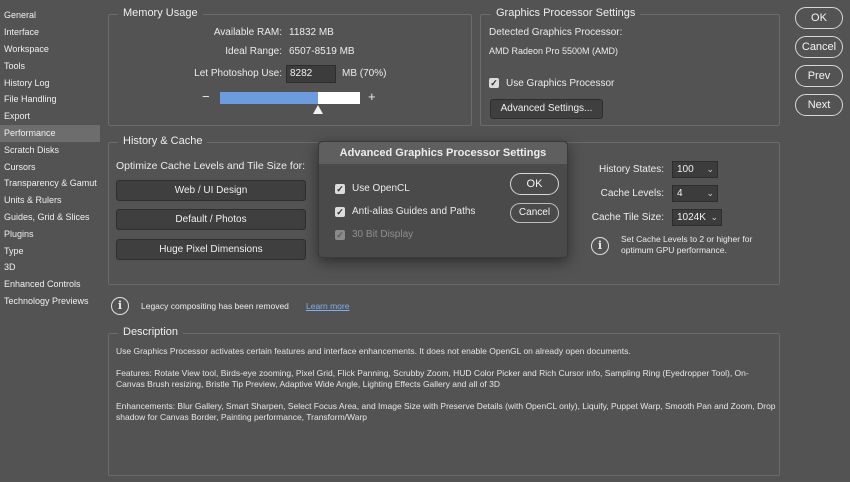 The width and height of the screenshot is (850, 482). Describe the element at coordinates (443, 153) in the screenshot. I see `dialog-title: Advanced Graphics Processor Settings` at that location.